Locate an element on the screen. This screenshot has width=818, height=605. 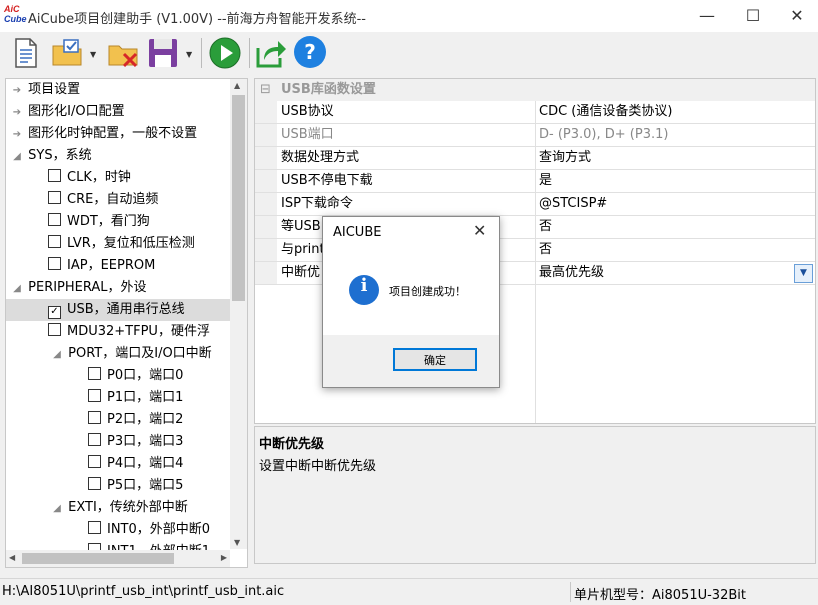
toolbar-separator is located at coordinates (249, 53).